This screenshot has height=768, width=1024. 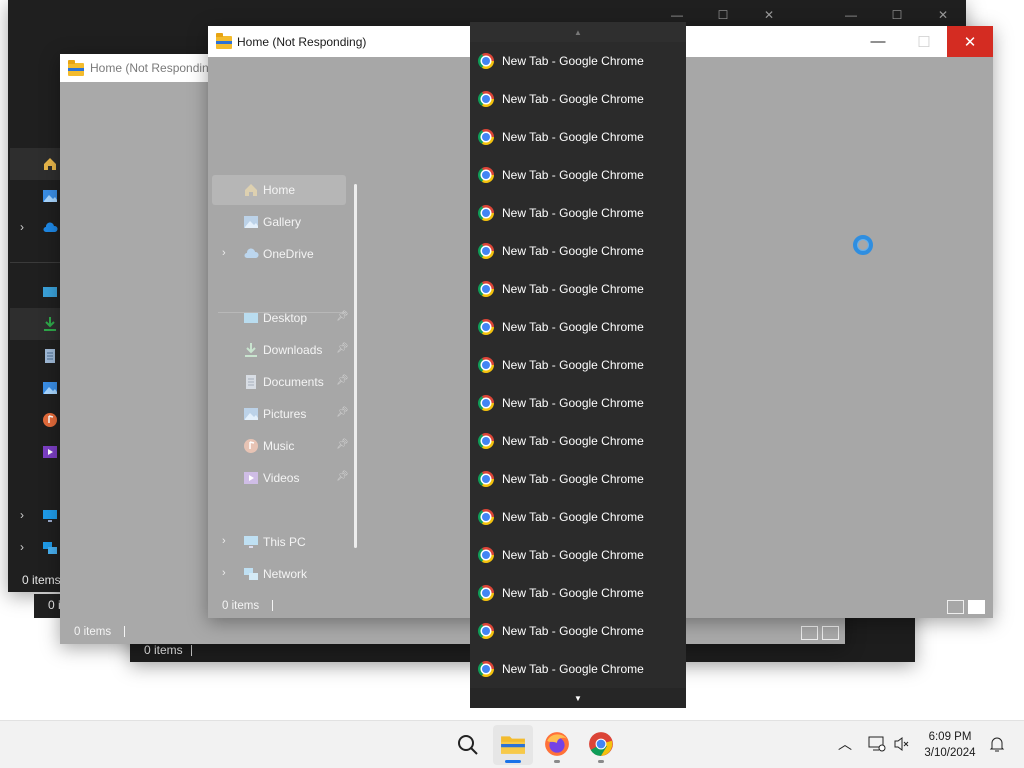 What do you see at coordinates (280, 318) in the screenshot?
I see `sidebar-item-desktop: Desktop 📌︎` at bounding box center [280, 318].